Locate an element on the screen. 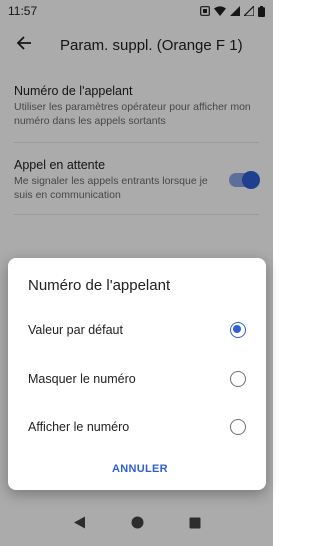 This screenshot has height=546, width=320. option-hide-number: Masquer le numéro is located at coordinates (137, 379).